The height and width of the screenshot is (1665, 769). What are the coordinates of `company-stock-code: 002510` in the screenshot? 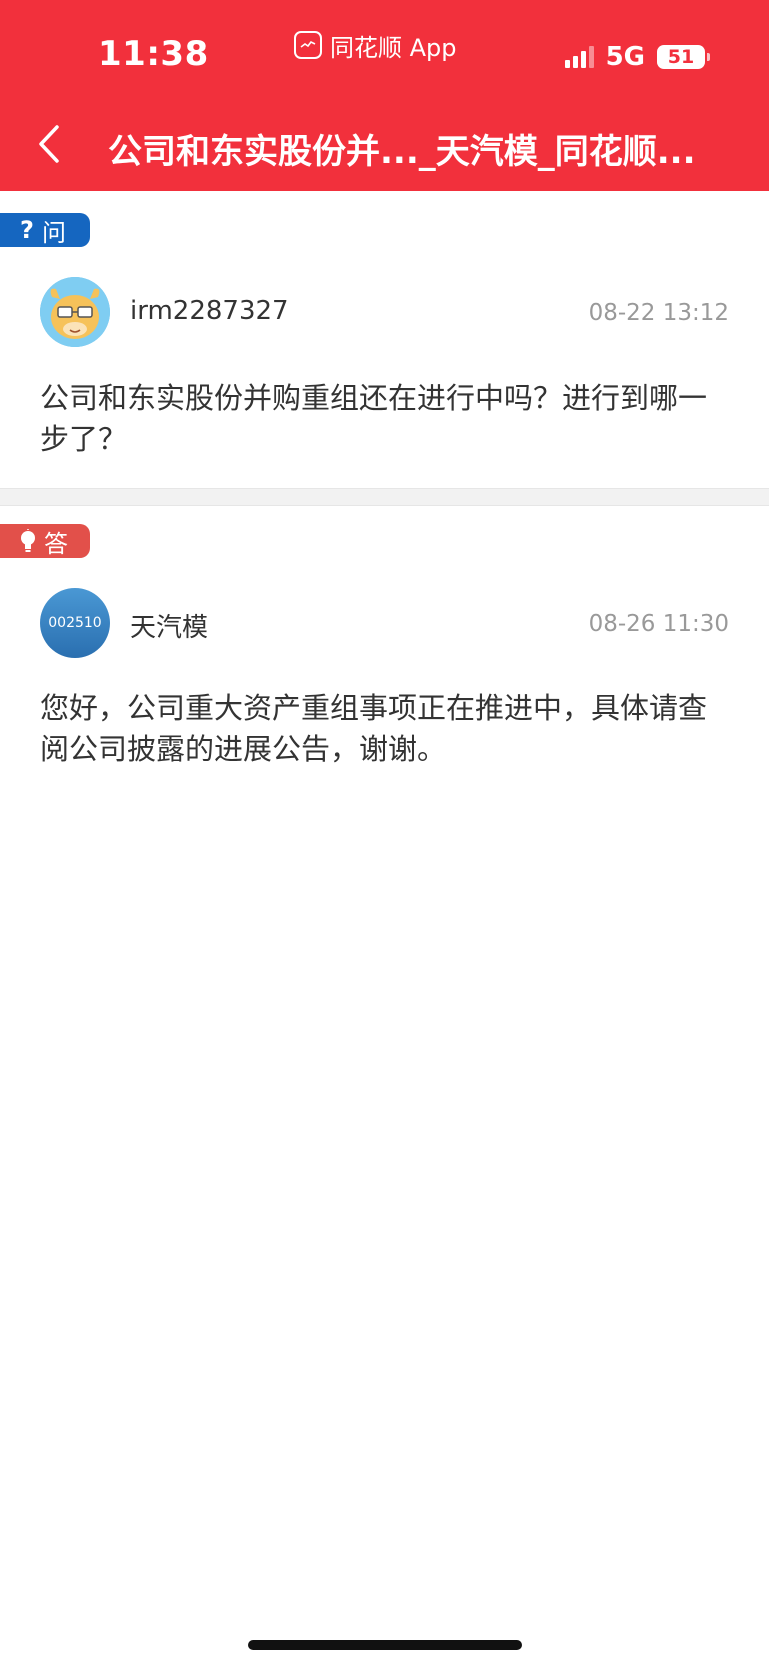 It's located at (75, 623).